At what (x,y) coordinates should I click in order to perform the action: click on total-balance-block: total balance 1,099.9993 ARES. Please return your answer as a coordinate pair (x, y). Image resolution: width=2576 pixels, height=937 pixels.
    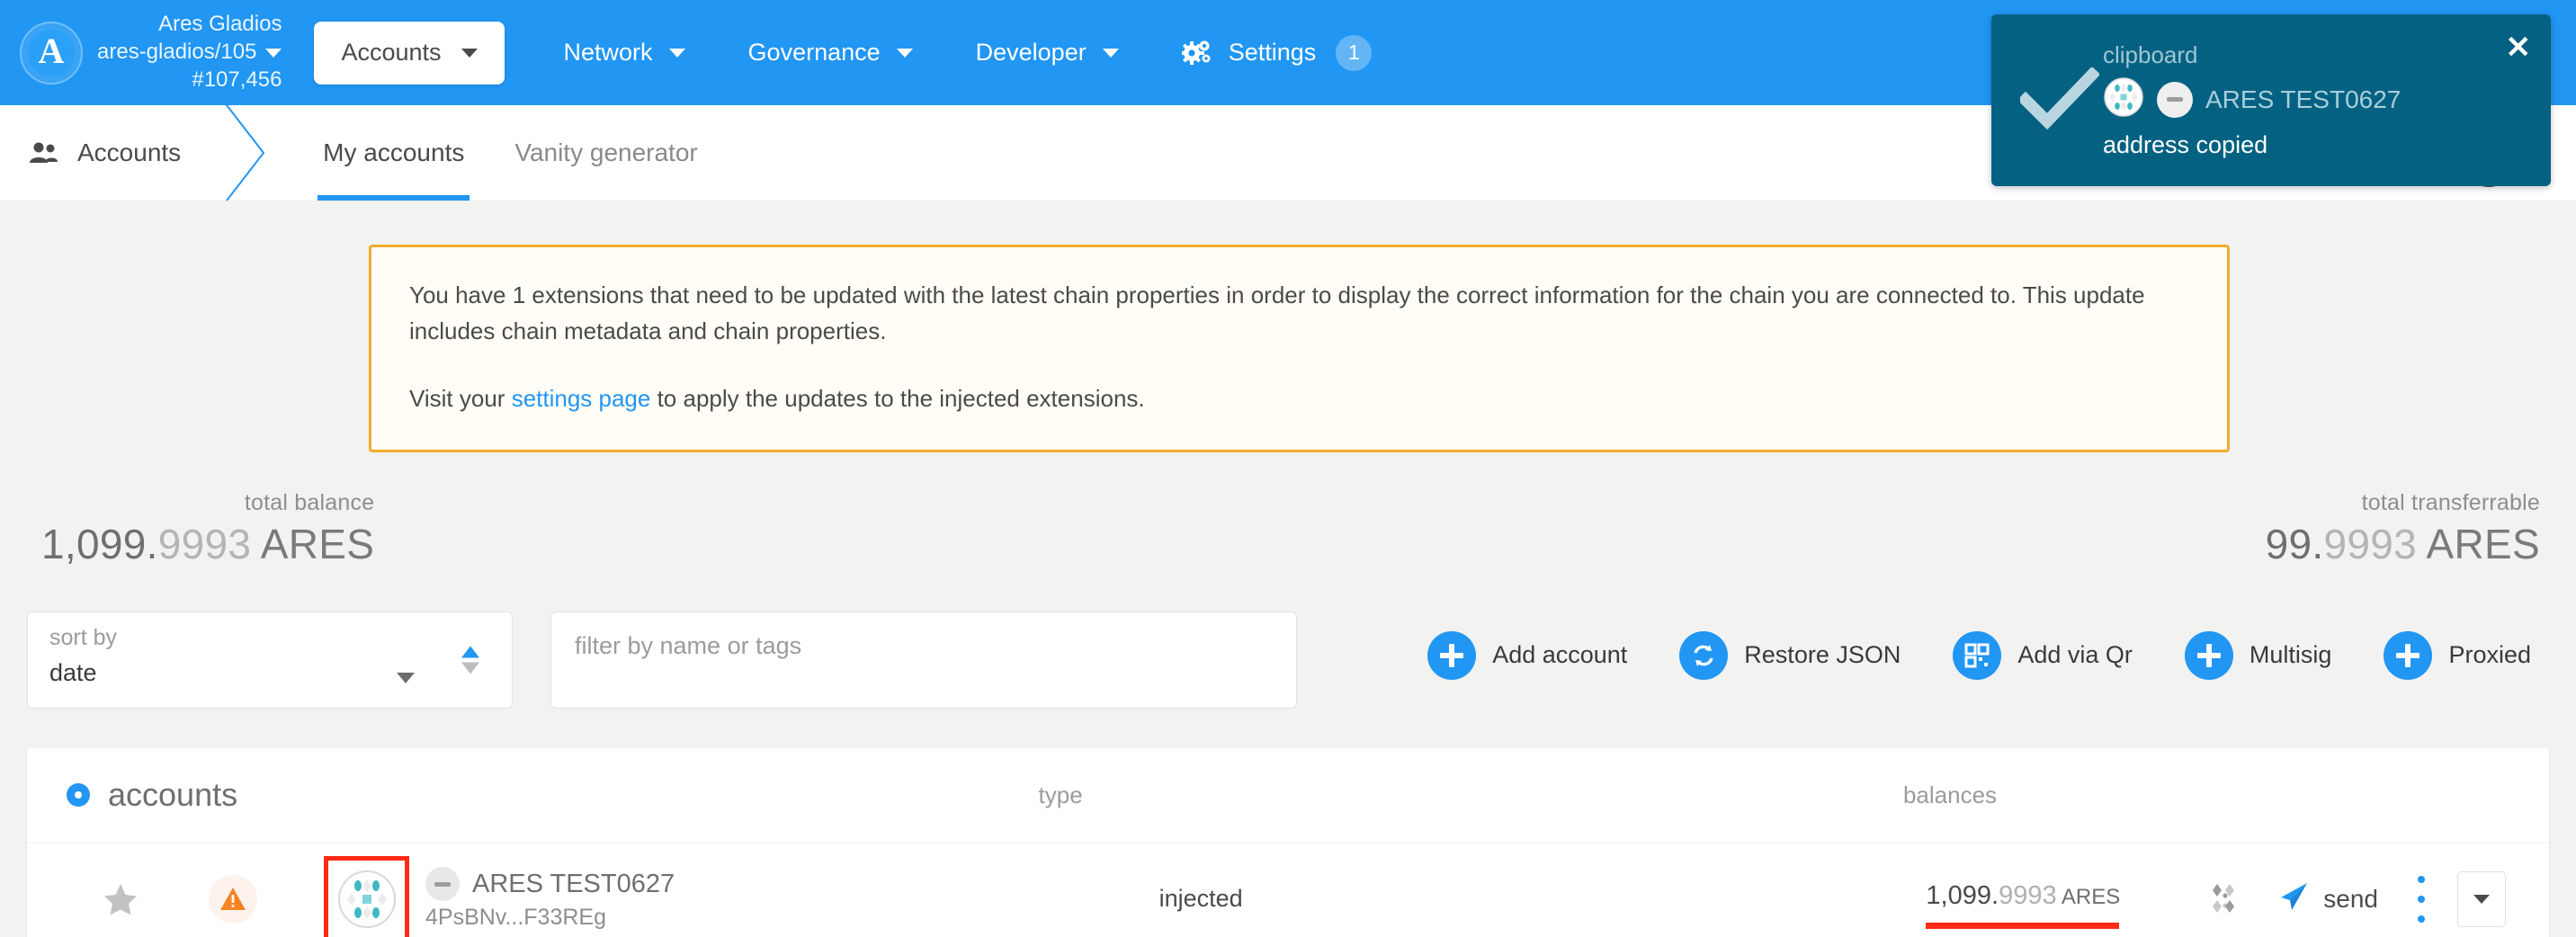
    Looking at the image, I should click on (200, 529).